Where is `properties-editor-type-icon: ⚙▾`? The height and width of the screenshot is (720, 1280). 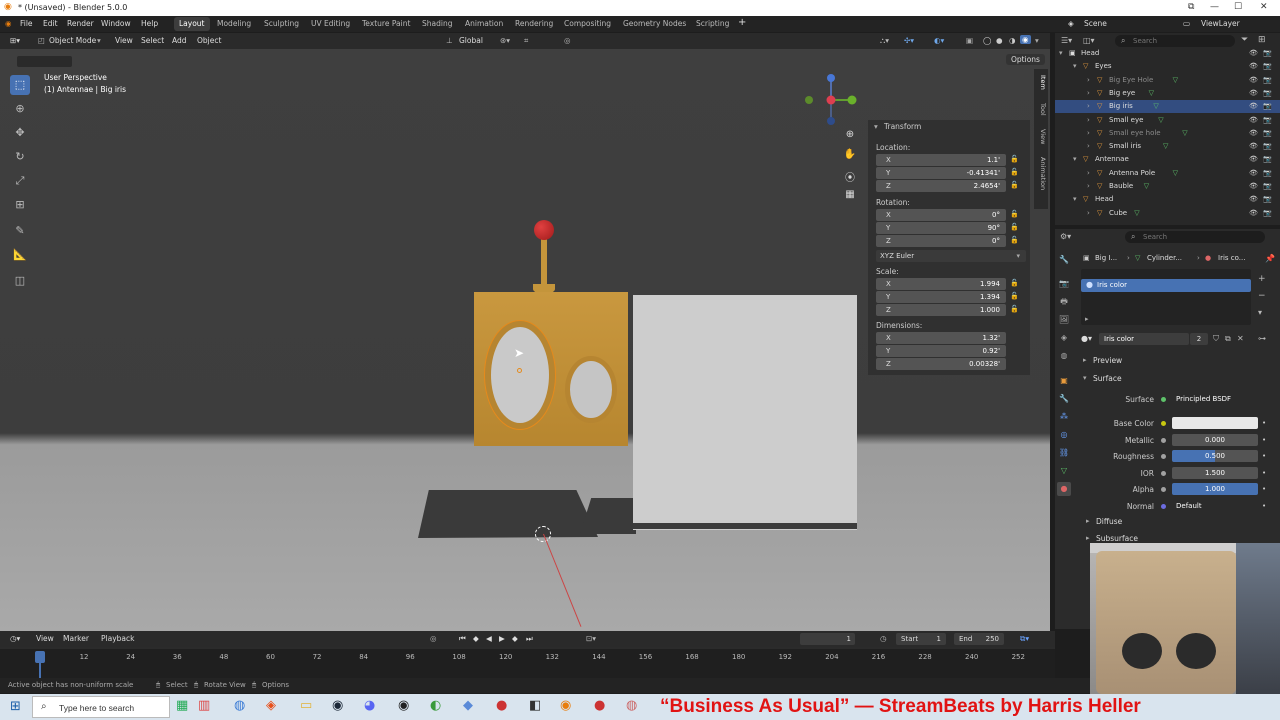
properties-editor-type-icon: ⚙▾ is located at coordinates (1065, 236).